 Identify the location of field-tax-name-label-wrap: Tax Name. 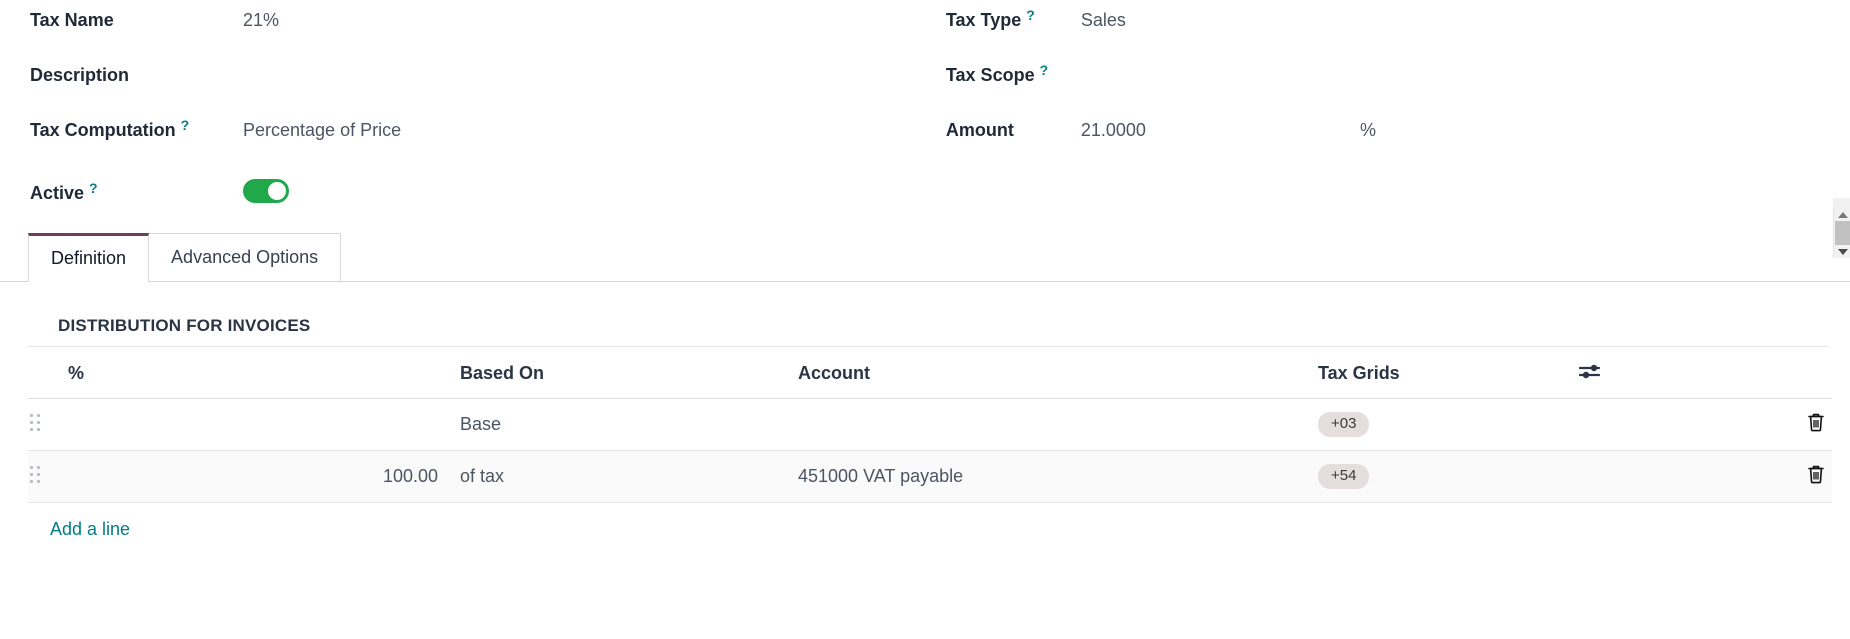
(136, 20).